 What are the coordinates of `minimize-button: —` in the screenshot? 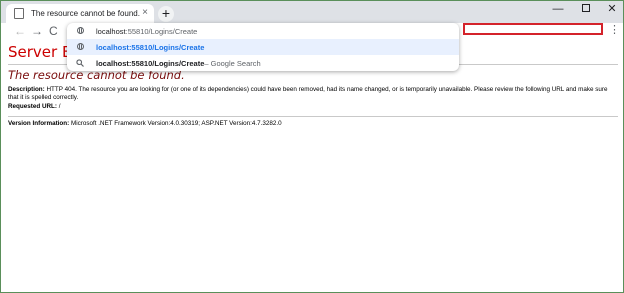 It's located at (558, 10).